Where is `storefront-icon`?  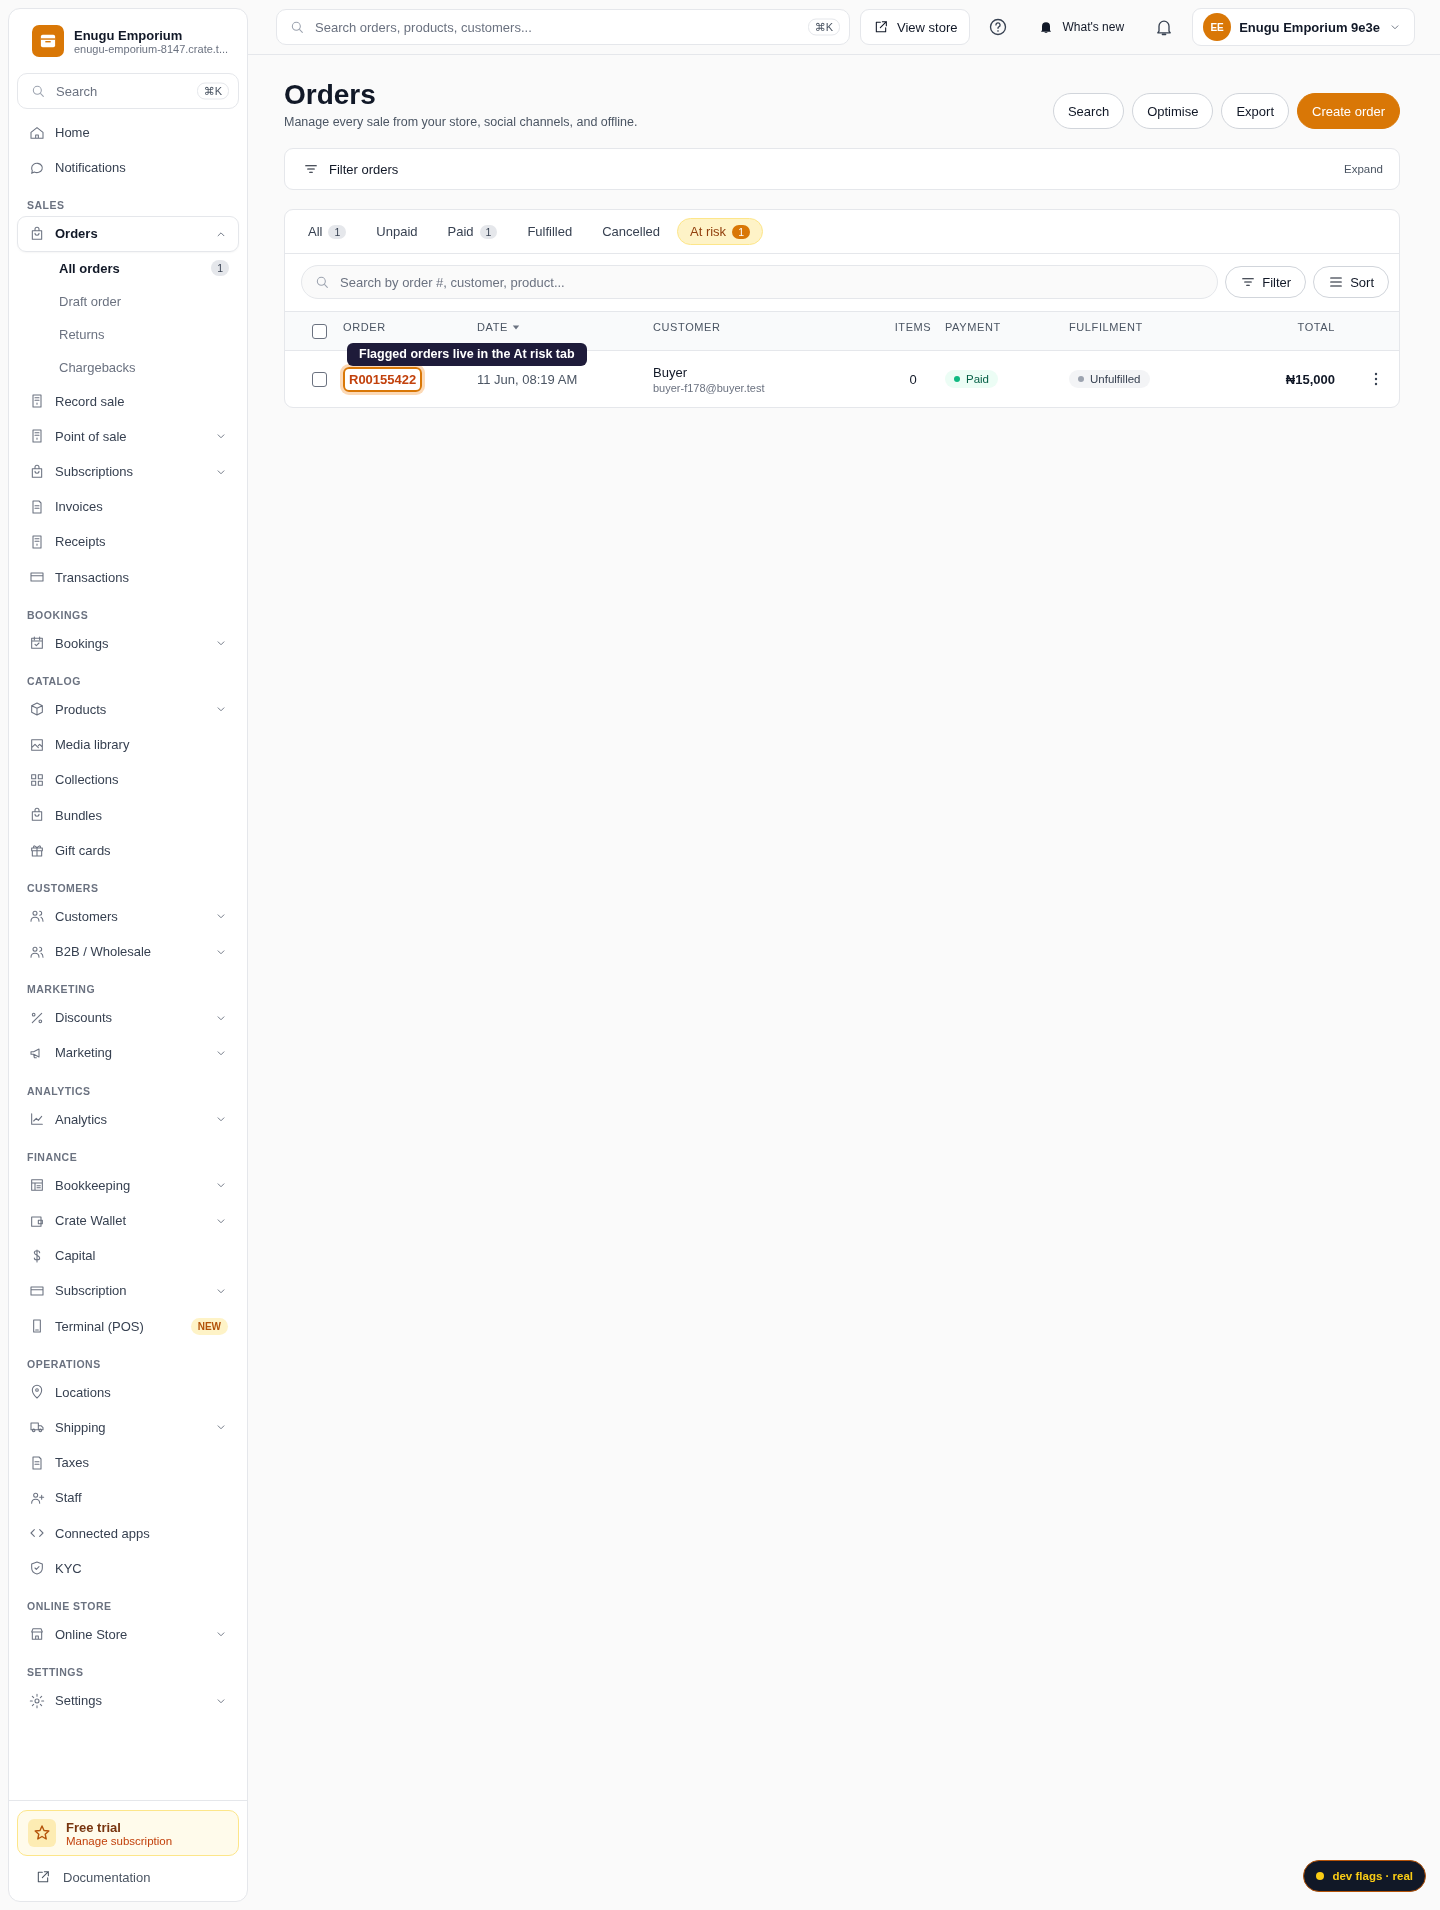
storefront-icon is located at coordinates (37, 1634).